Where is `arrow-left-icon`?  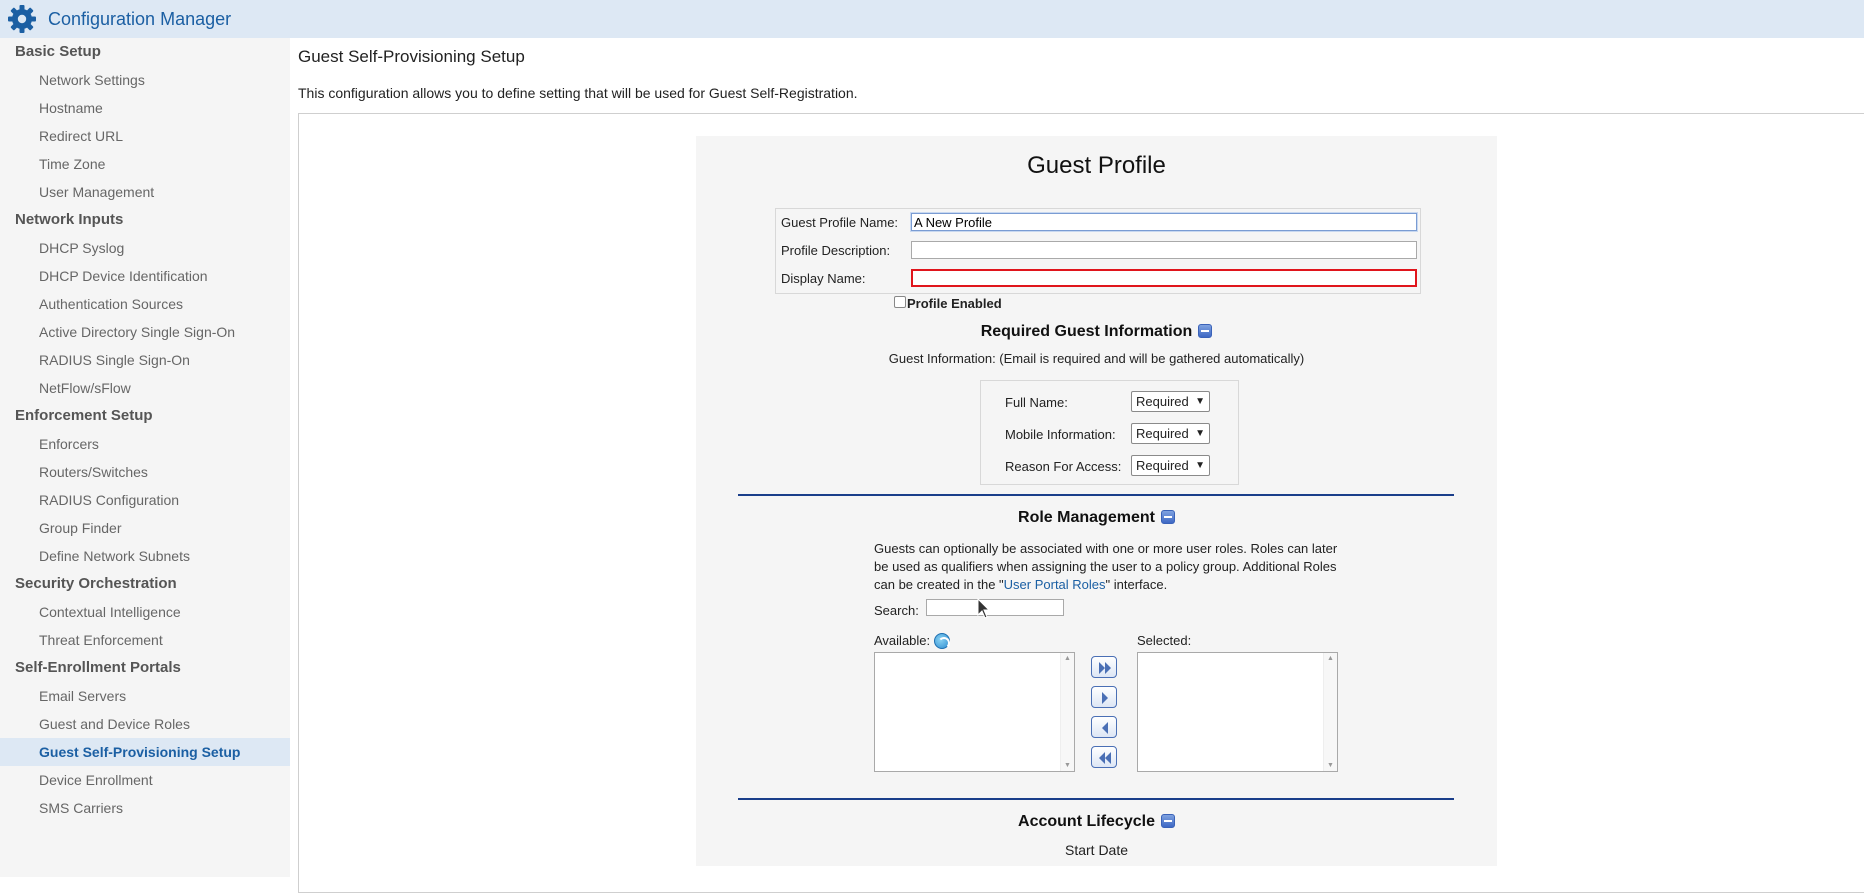
arrow-left-icon is located at coordinates (1105, 728).